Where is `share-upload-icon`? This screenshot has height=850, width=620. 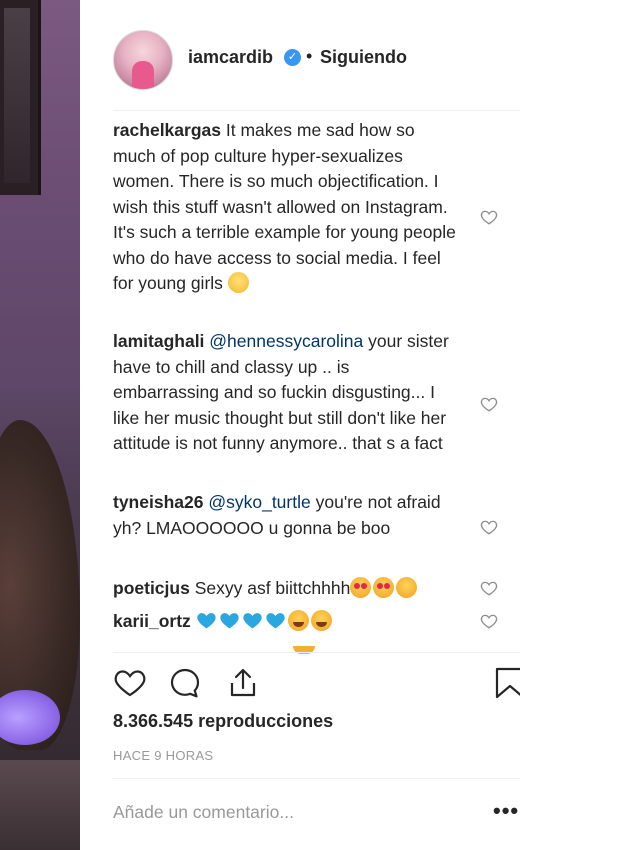 share-upload-icon is located at coordinates (243, 683).